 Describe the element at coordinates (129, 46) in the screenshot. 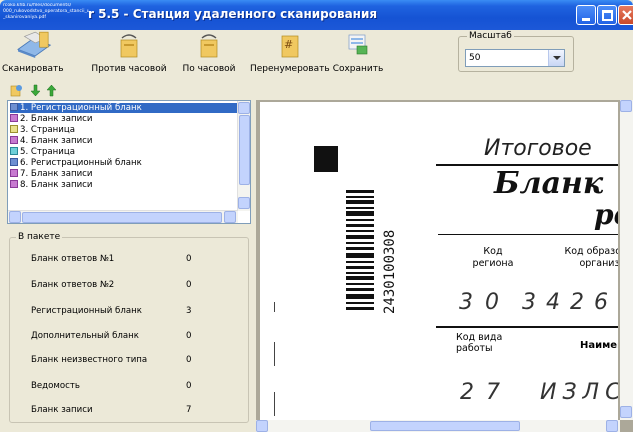

I see `rotate-ccw-icon` at that location.